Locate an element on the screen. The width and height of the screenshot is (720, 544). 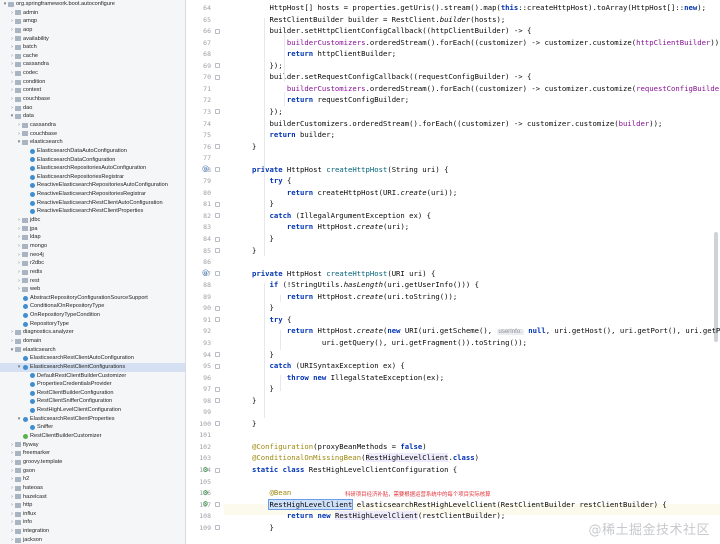
tree-item: › jackson is located at coordinates (92, 540).